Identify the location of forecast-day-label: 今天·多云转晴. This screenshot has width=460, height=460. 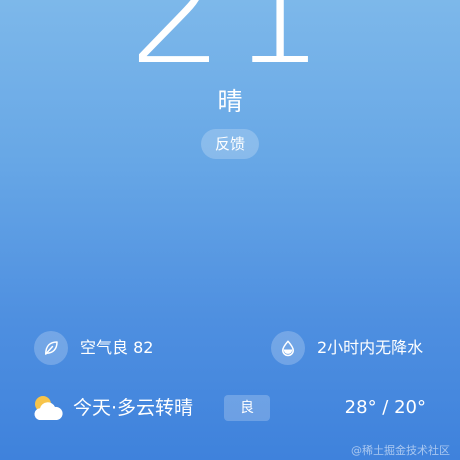
(133, 408).